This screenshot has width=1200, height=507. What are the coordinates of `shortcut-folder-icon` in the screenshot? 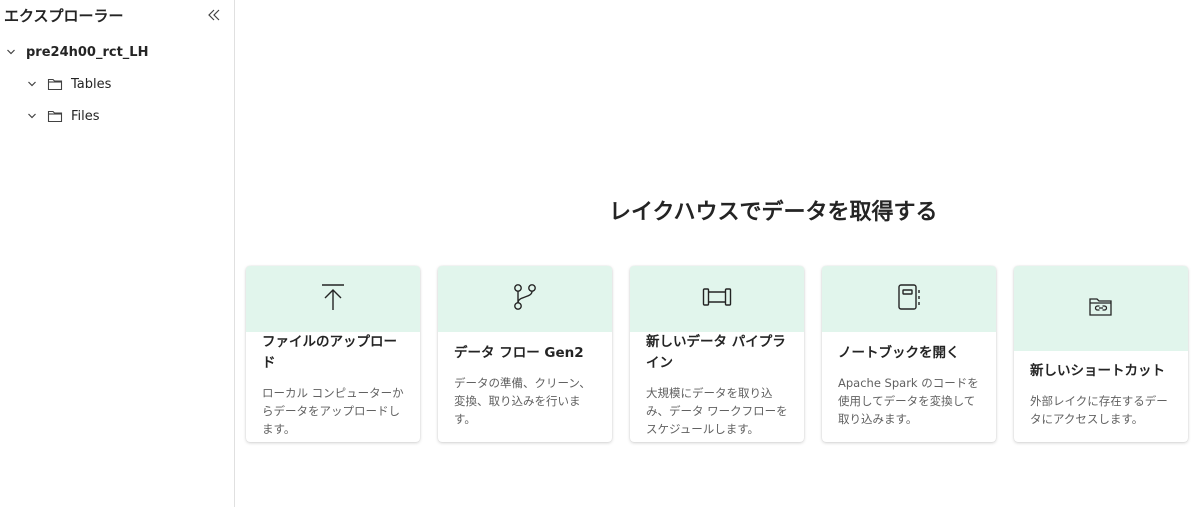 It's located at (1101, 309).